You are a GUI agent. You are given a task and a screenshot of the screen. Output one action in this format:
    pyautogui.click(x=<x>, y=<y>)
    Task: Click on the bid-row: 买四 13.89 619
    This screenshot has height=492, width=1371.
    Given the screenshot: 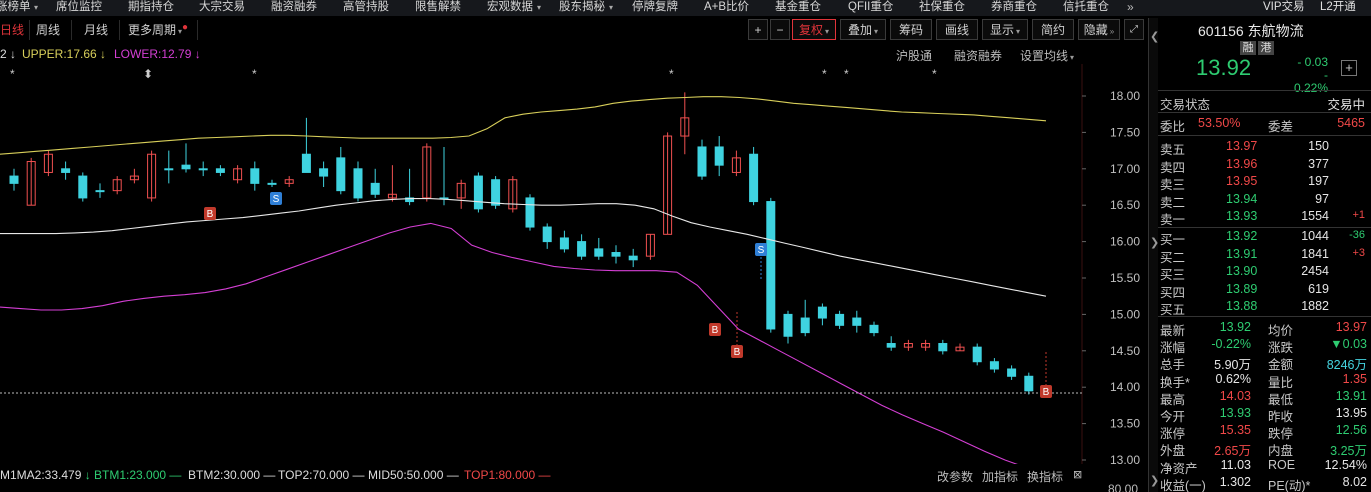 What is the action you would take?
    pyautogui.click(x=1264, y=290)
    